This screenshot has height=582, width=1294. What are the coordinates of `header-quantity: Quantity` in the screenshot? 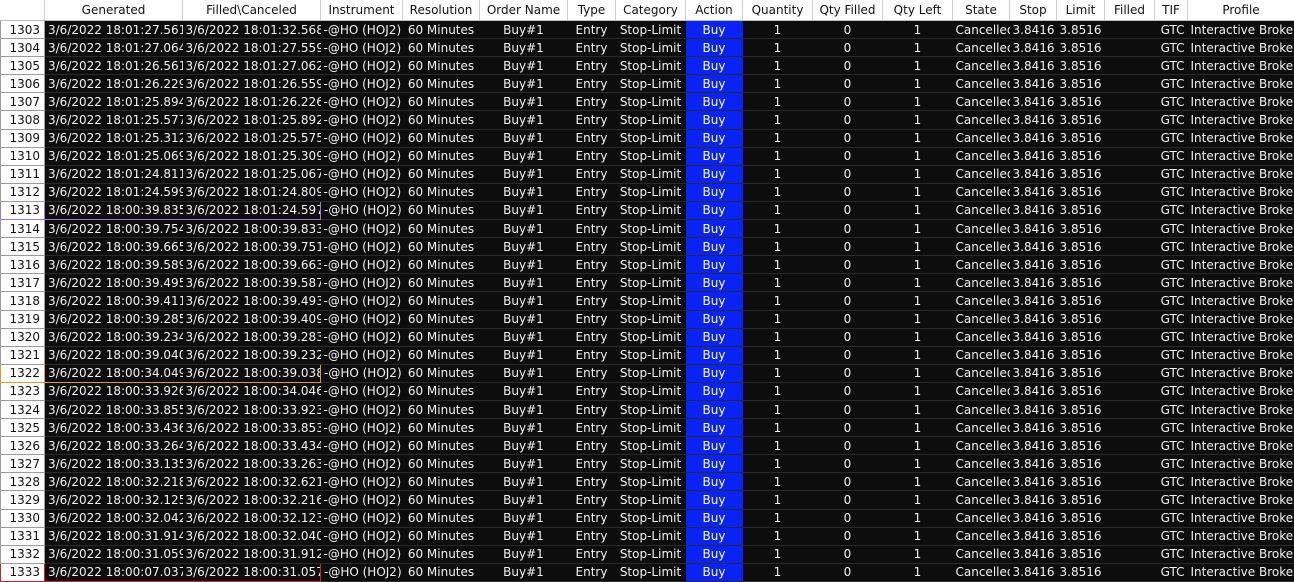 It's located at (777, 10).